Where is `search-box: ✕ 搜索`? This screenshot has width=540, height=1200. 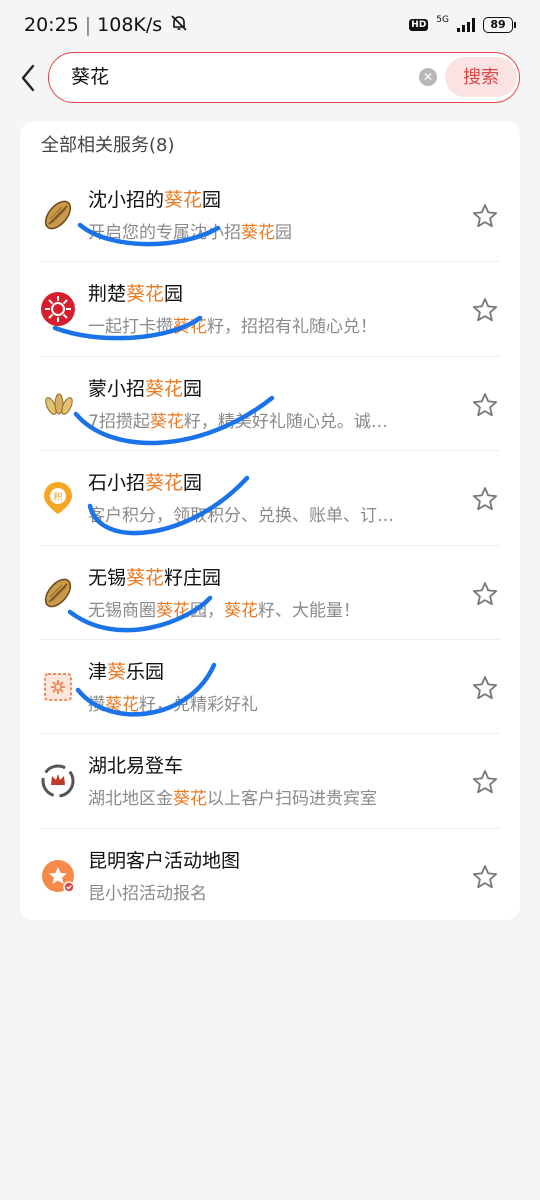 search-box: ✕ 搜索 is located at coordinates (284, 77).